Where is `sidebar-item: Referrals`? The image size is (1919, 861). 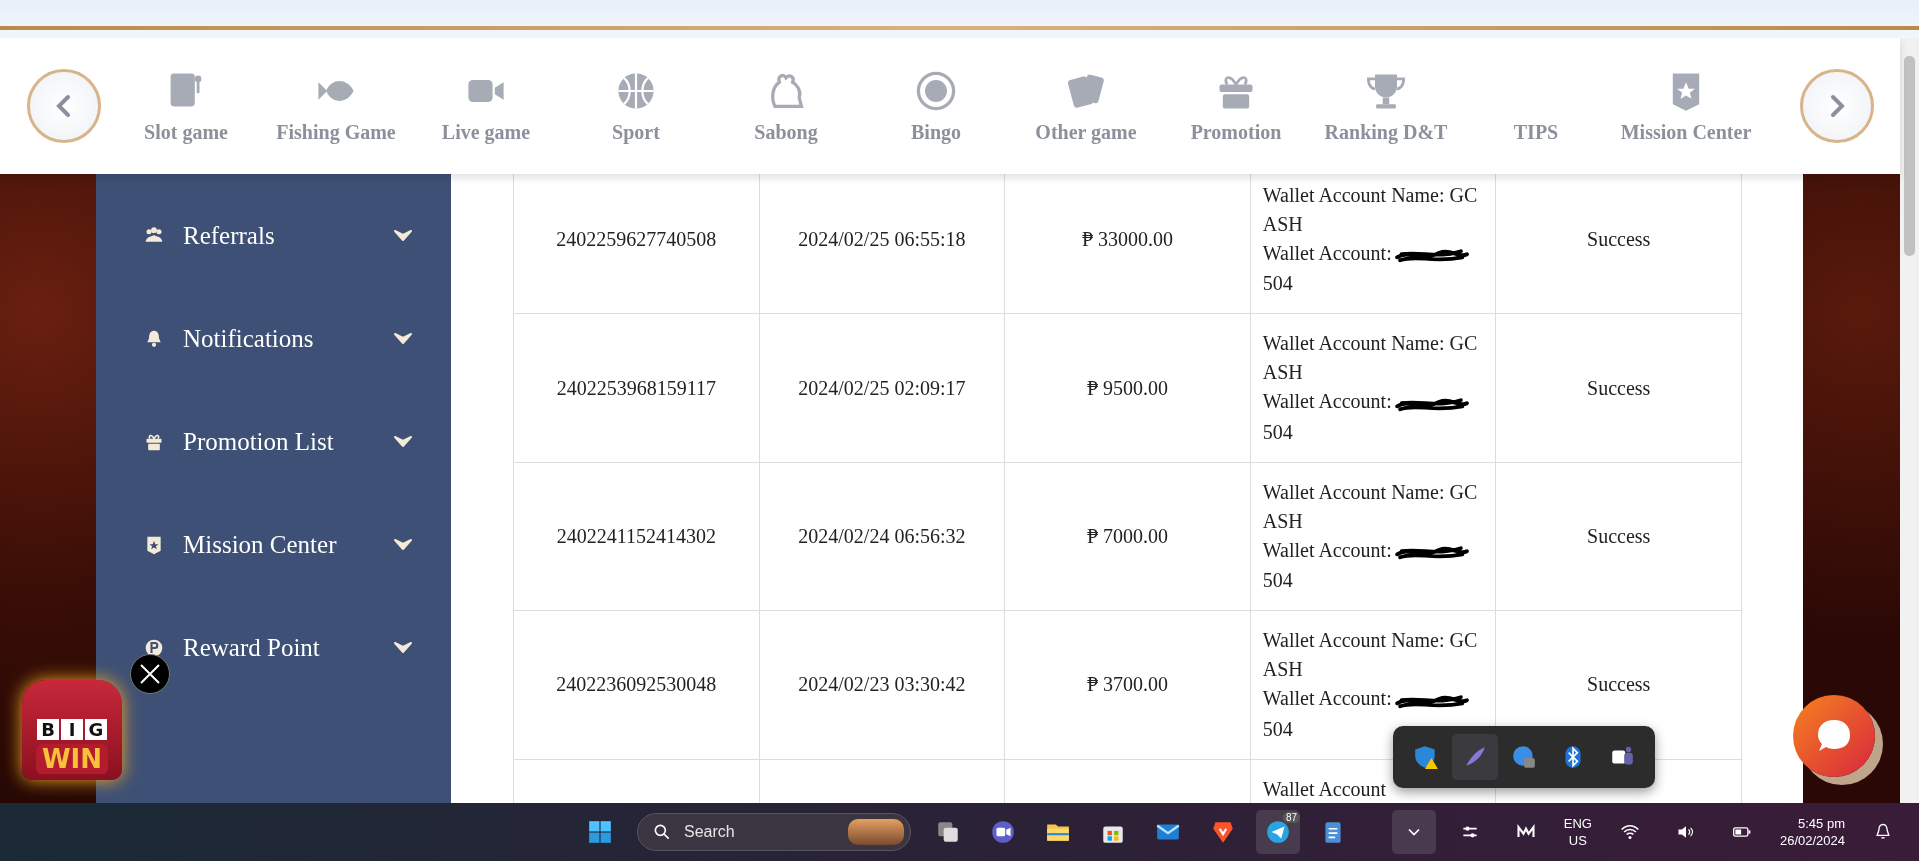 sidebar-item: Referrals is located at coordinates (273, 235).